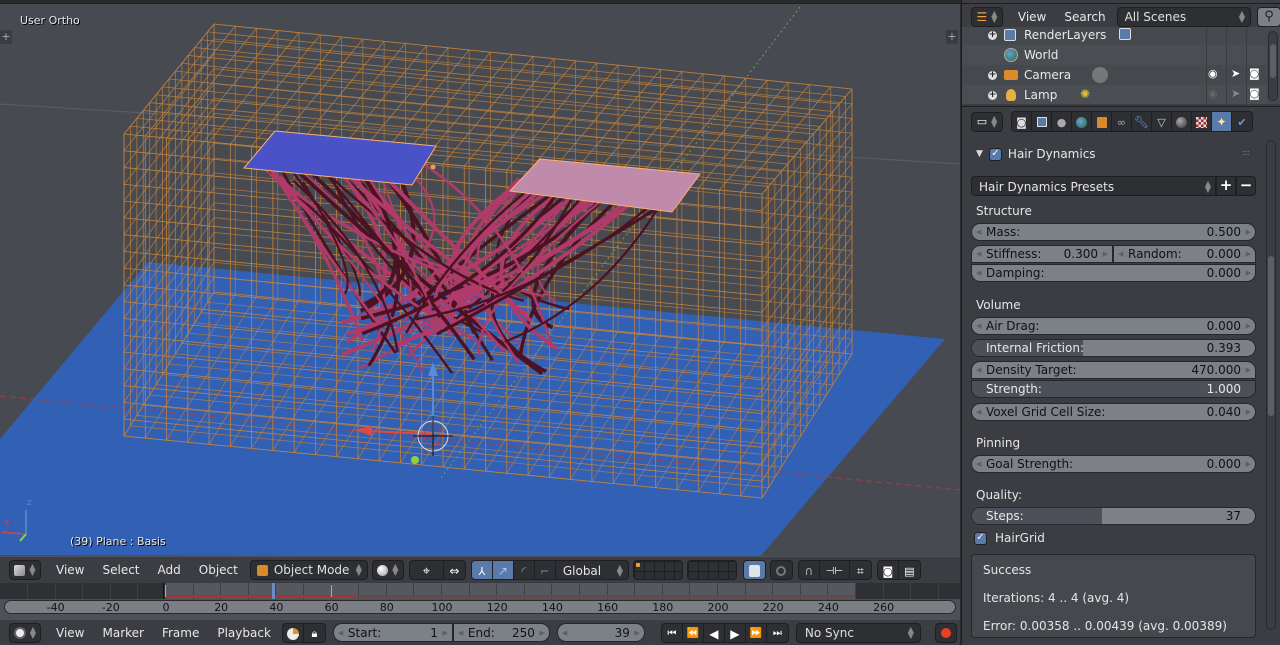 The height and width of the screenshot is (645, 1280). What do you see at coordinates (1114, 36) in the screenshot?
I see `outliner-item: + RenderLayers` at bounding box center [1114, 36].